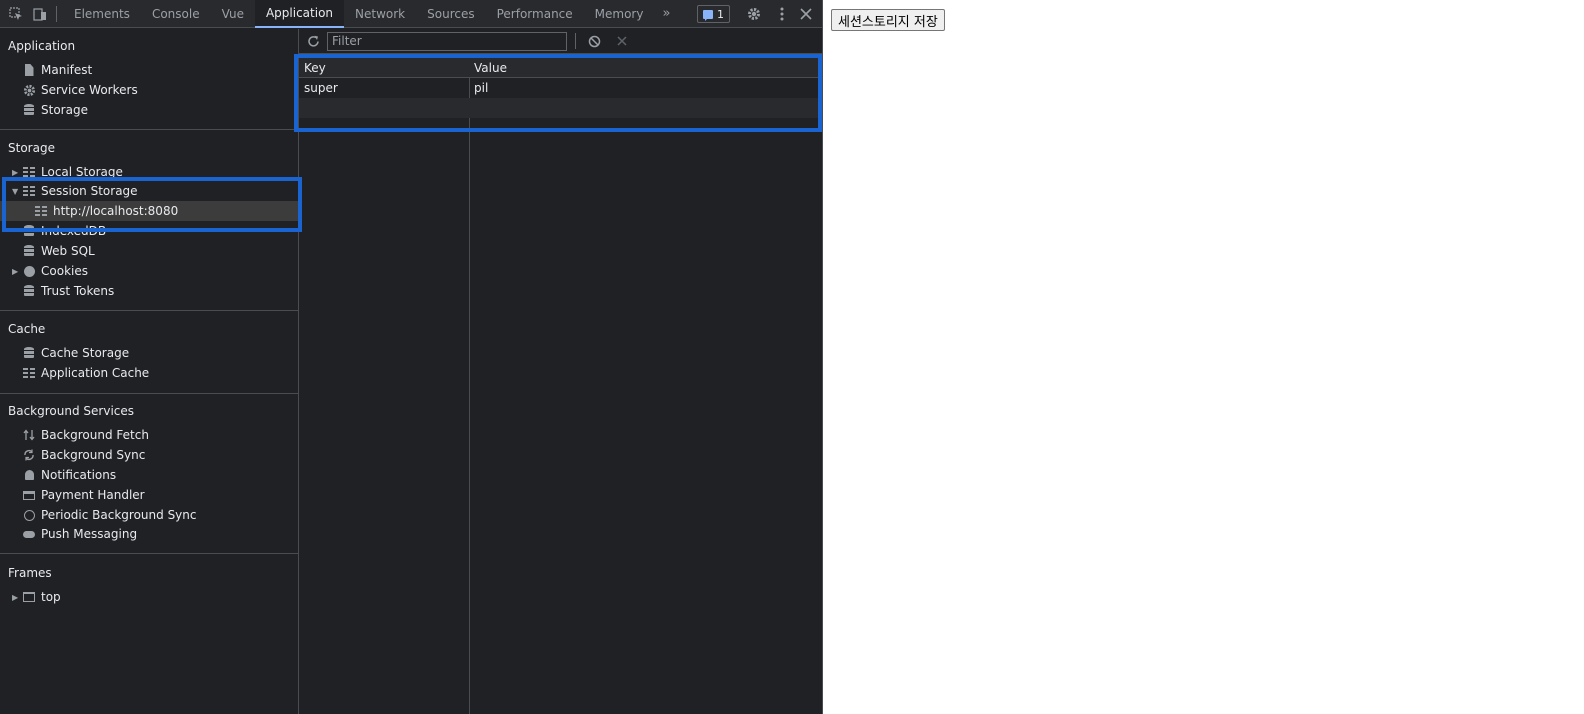 Image resolution: width=1584 pixels, height=714 pixels. What do you see at coordinates (149, 271) in the screenshot?
I see `sidebar-item-cookies: ▶ Cookies` at bounding box center [149, 271].